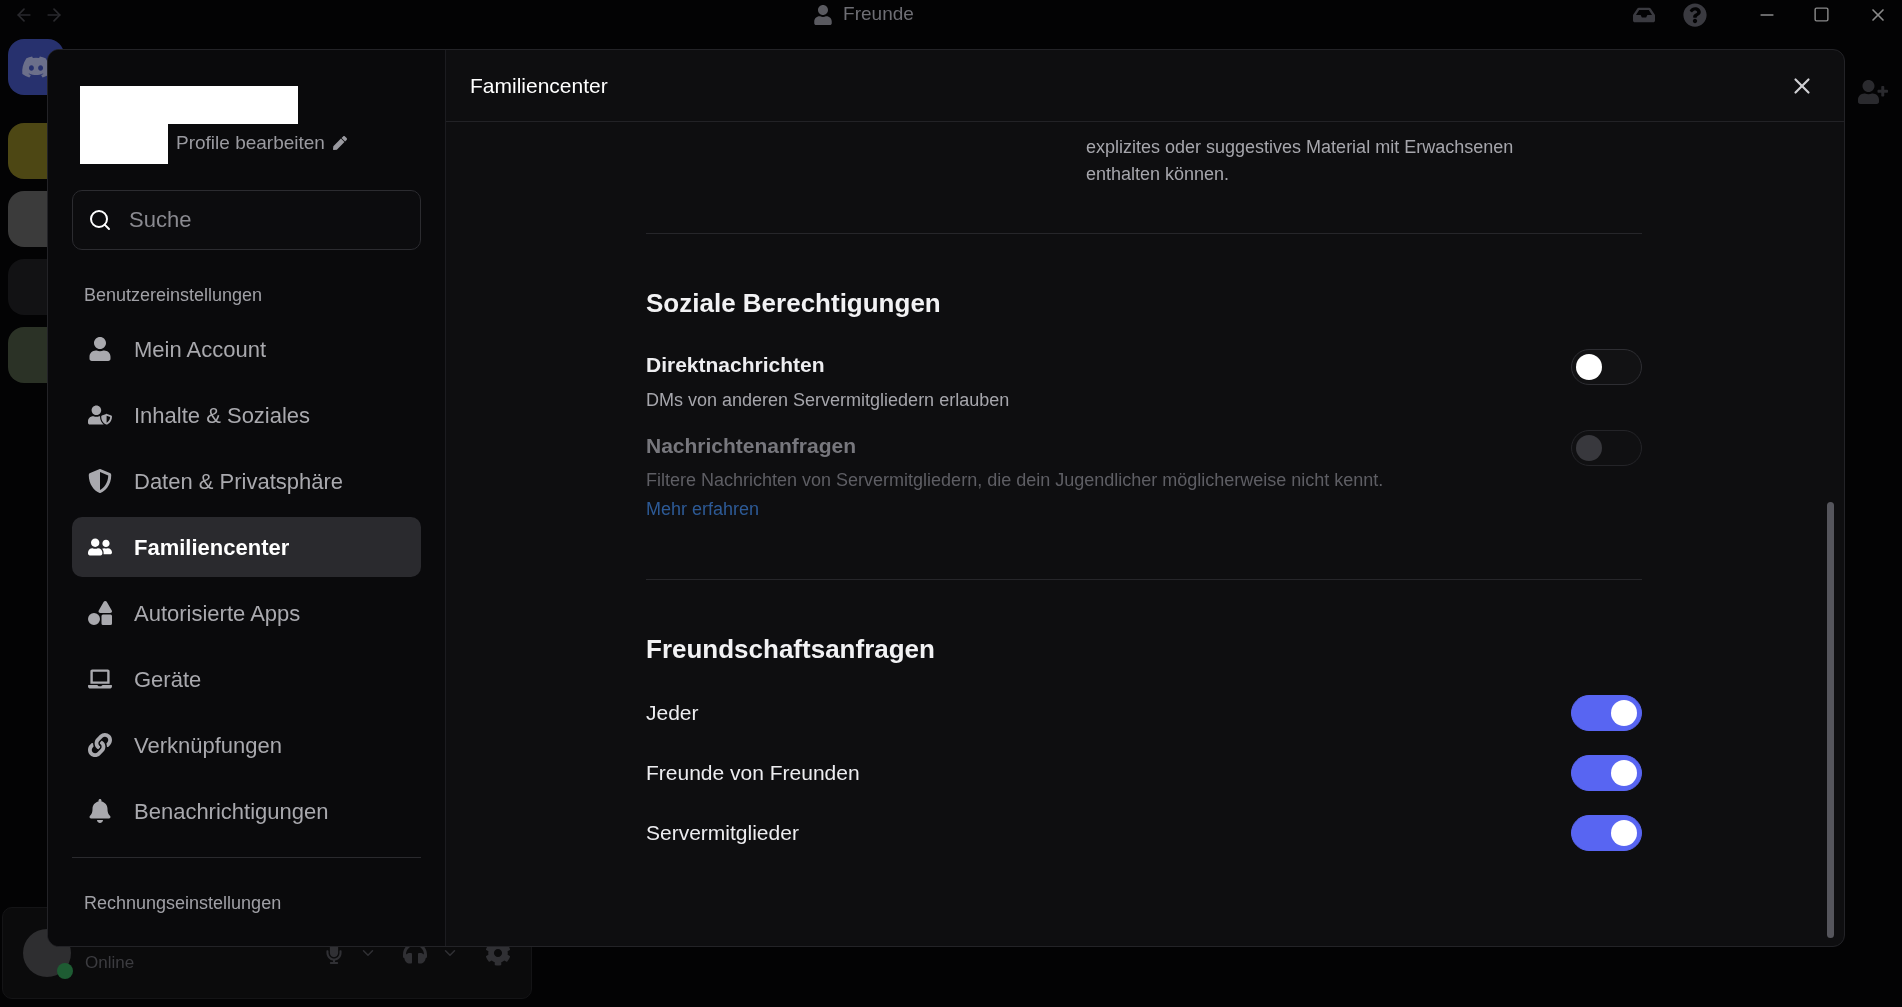  Describe the element at coordinates (1830, 720) in the screenshot. I see `scrollbar-thumb` at that location.